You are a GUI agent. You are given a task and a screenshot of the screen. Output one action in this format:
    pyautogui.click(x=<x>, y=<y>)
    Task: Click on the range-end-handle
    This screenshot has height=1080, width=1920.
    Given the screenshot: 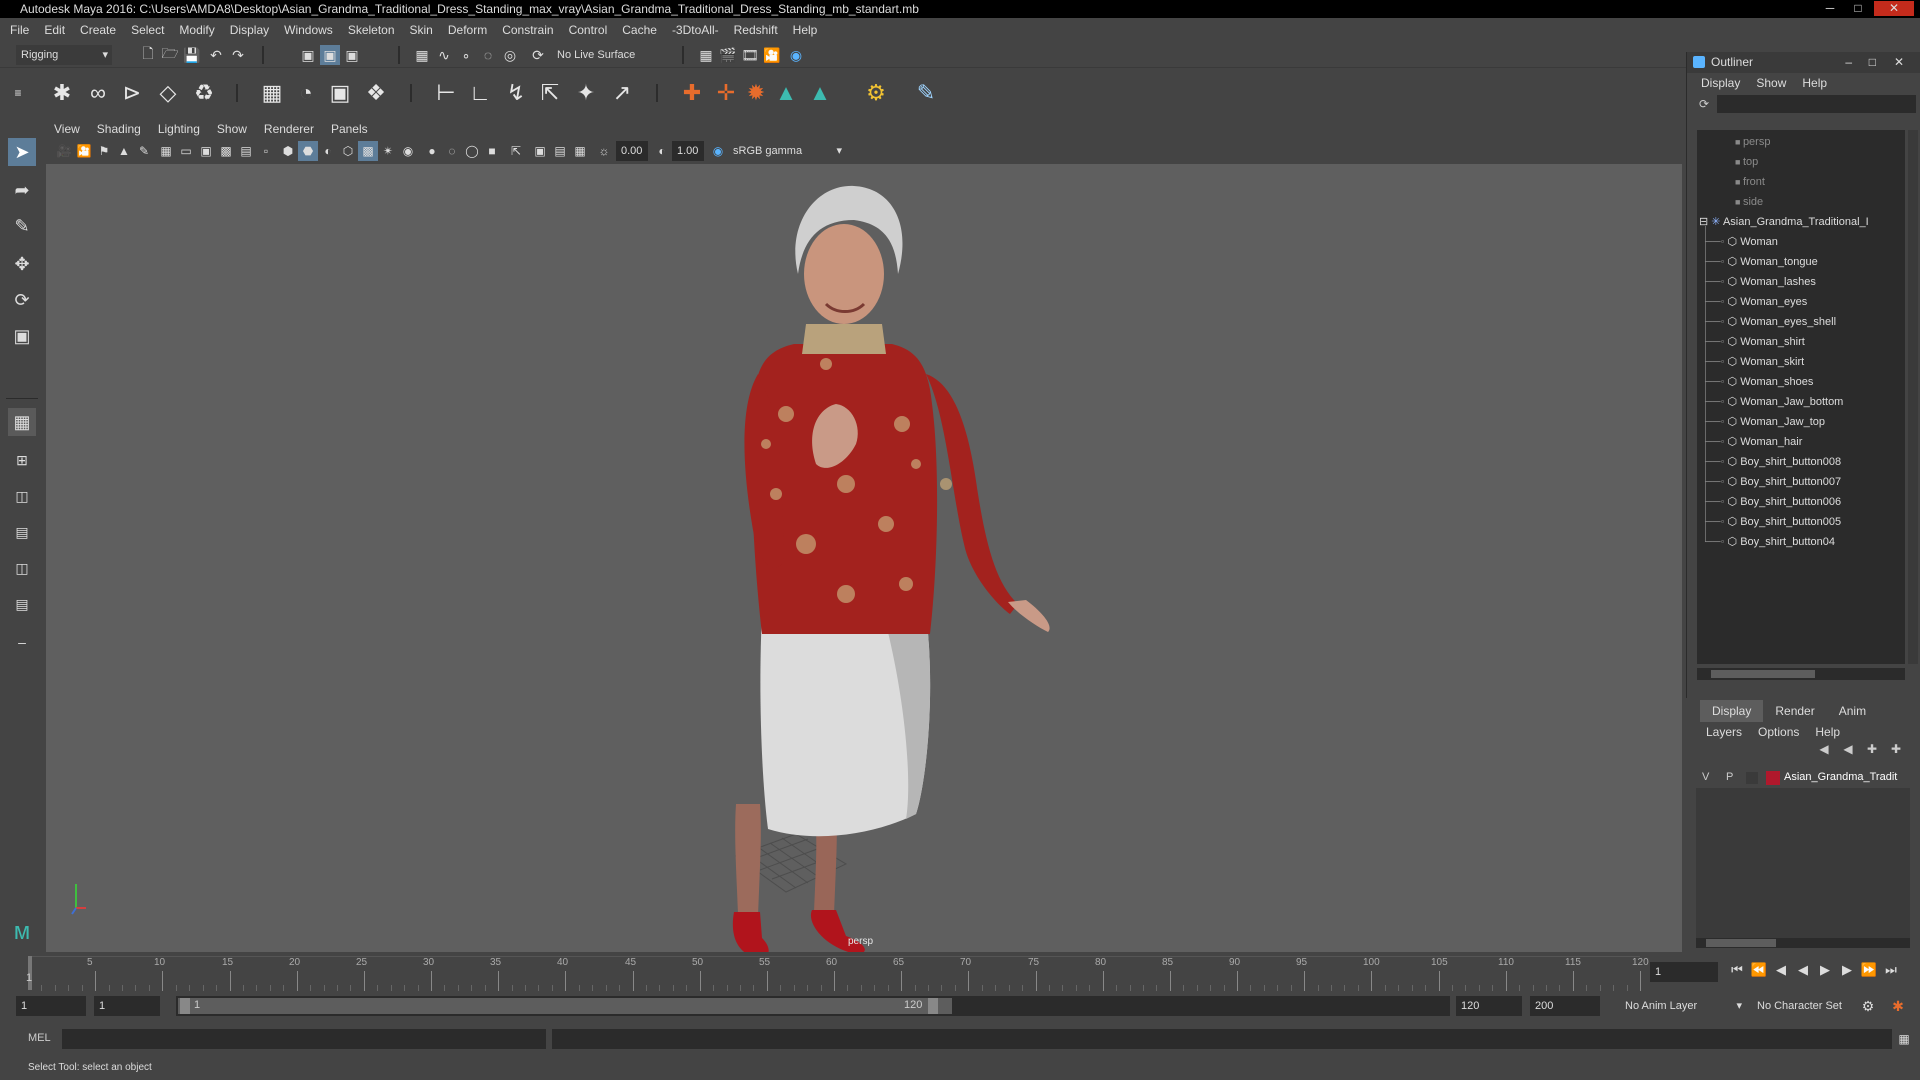 What is the action you would take?
    pyautogui.click(x=933, y=1006)
    